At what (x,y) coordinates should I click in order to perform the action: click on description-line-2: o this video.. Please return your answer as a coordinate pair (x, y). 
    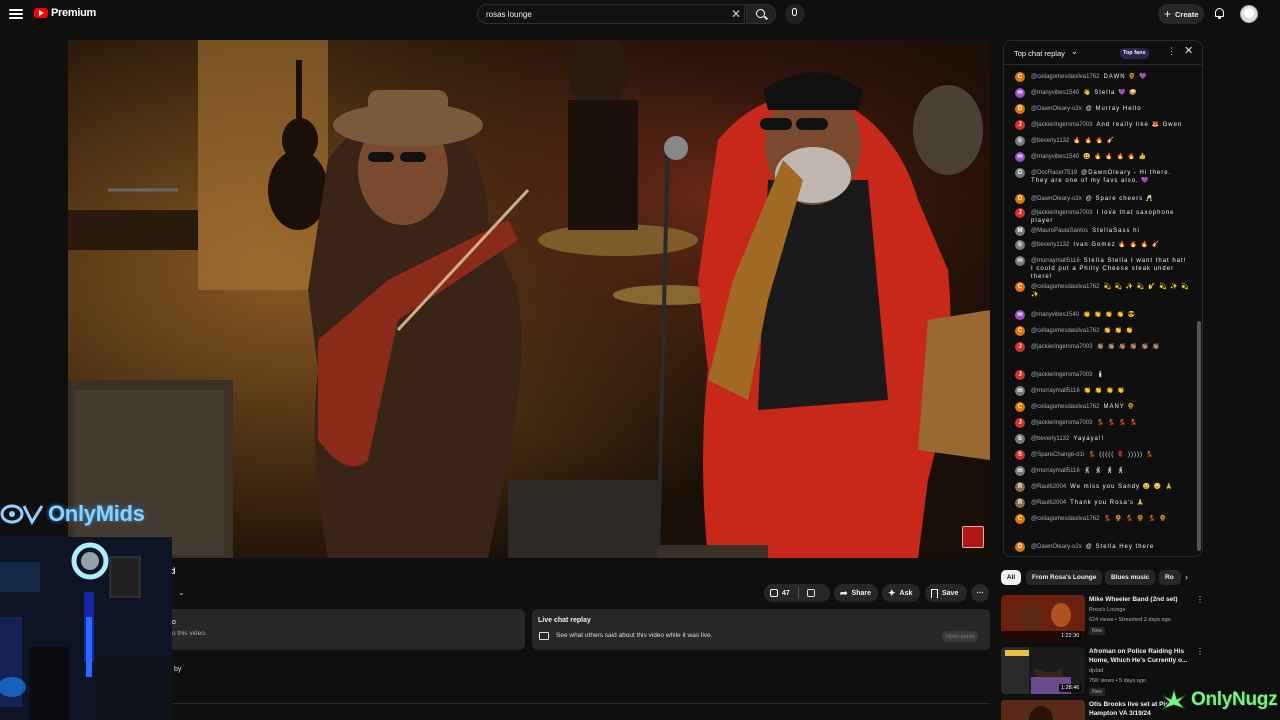
    Looking at the image, I should click on (189, 633).